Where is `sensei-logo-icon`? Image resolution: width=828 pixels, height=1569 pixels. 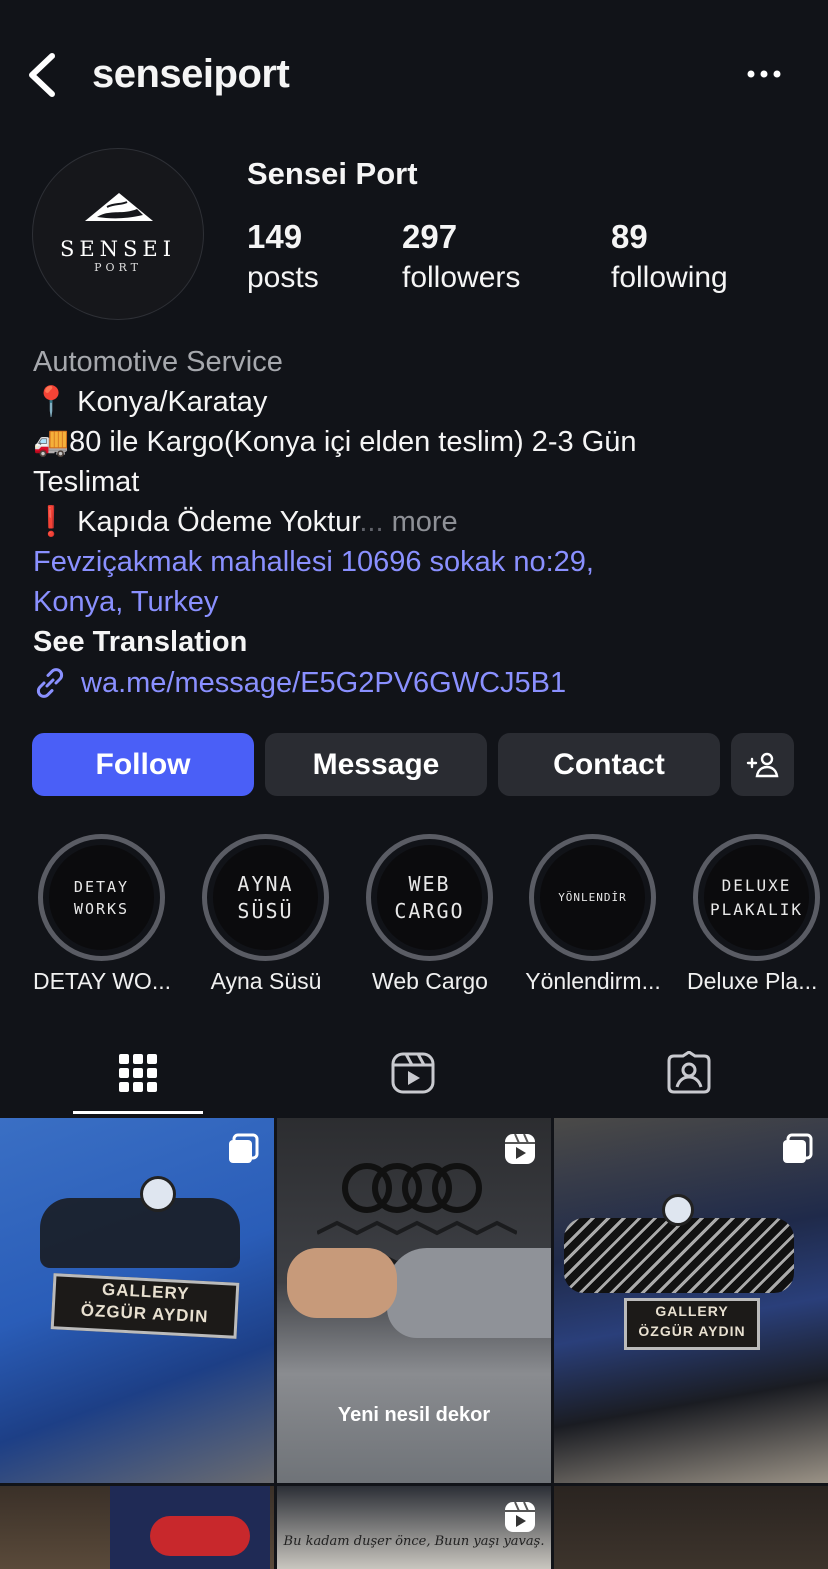 sensei-logo-icon is located at coordinates (119, 207).